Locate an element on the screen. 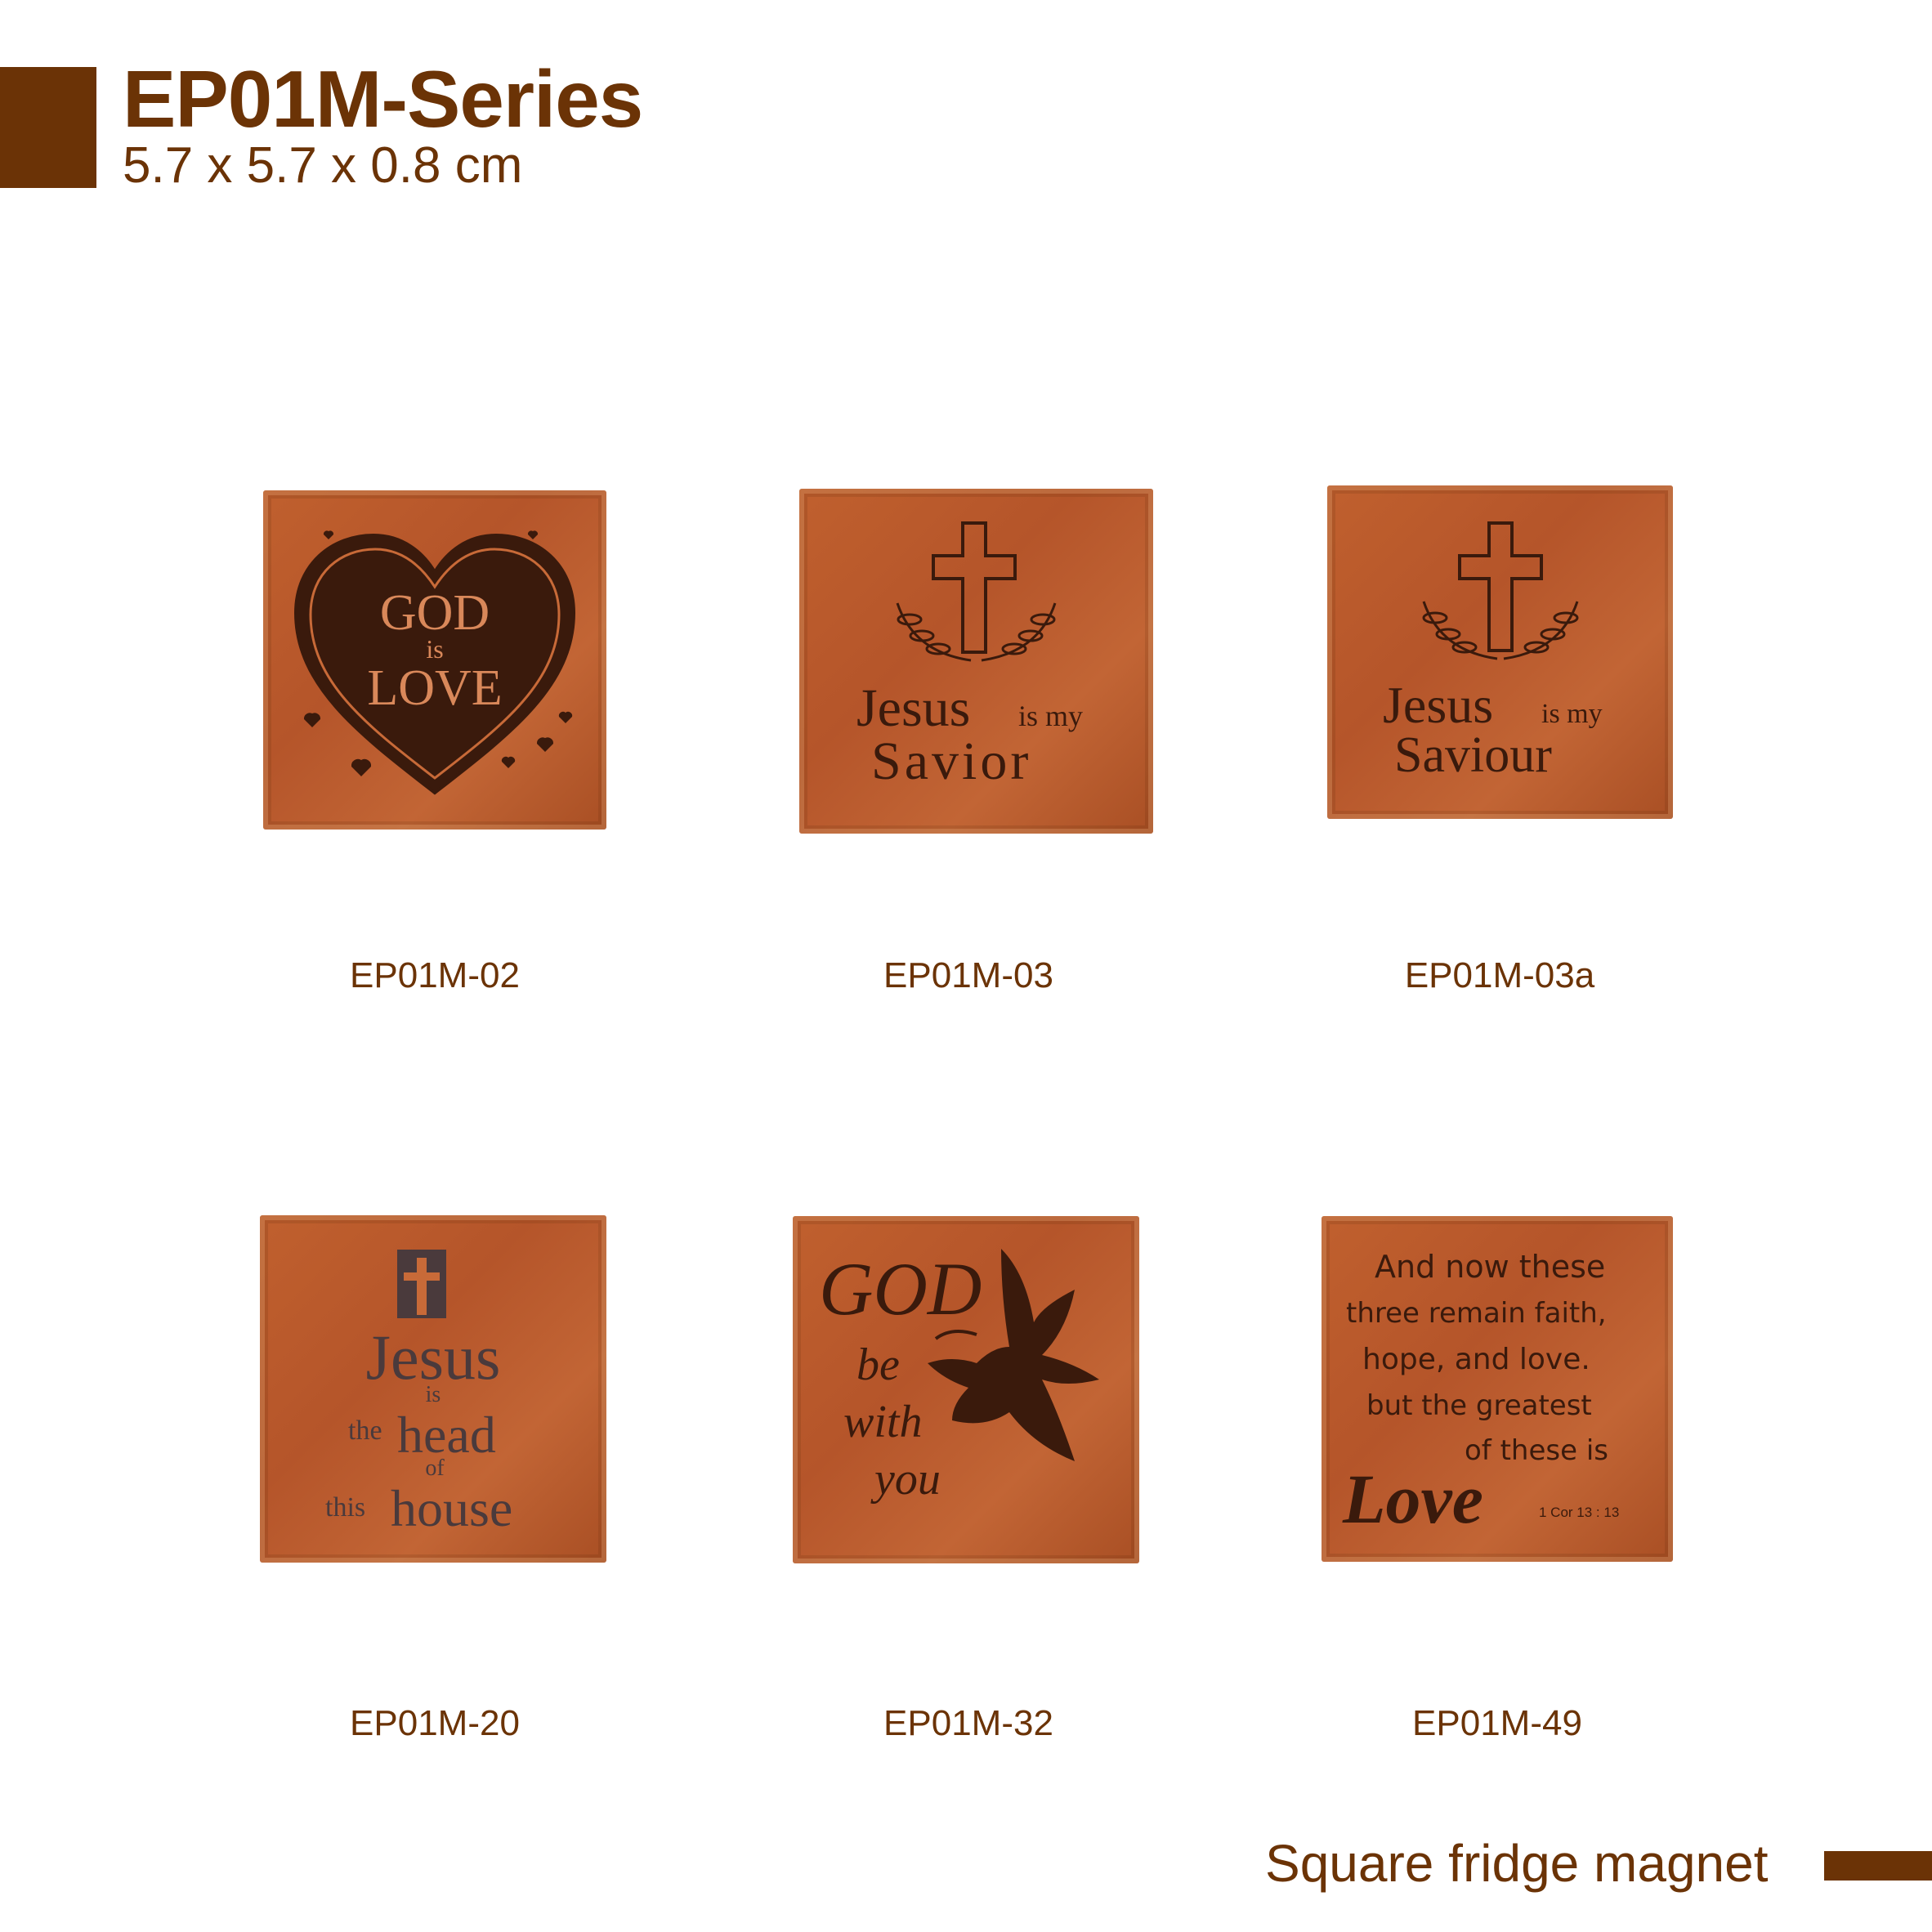  engraving-line-5: of these is is located at coordinates (1536, 1450).